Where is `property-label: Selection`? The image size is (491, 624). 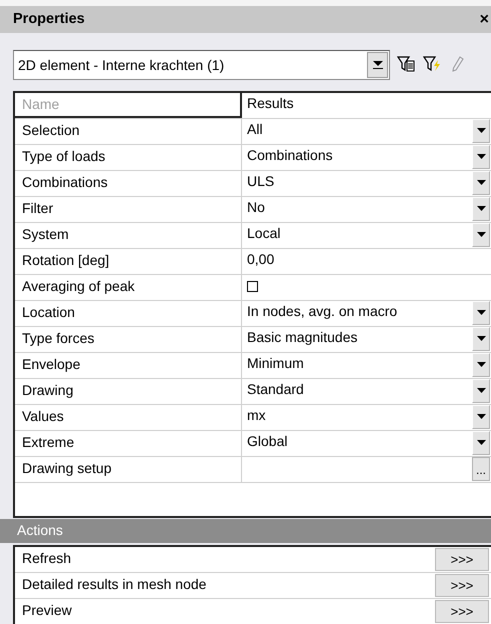
property-label: Selection is located at coordinates (128, 131).